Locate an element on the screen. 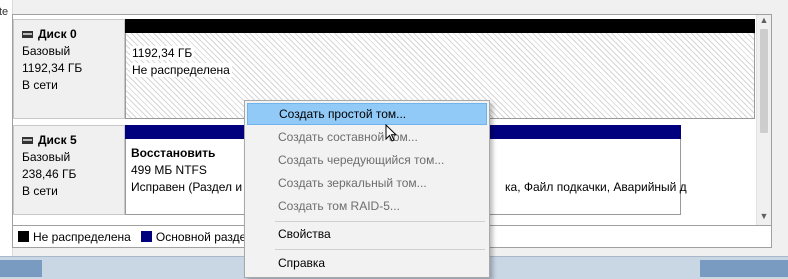 Image resolution: width=788 pixels, height=279 pixels. menu-item-properties: Свойства is located at coordinates (367, 234).